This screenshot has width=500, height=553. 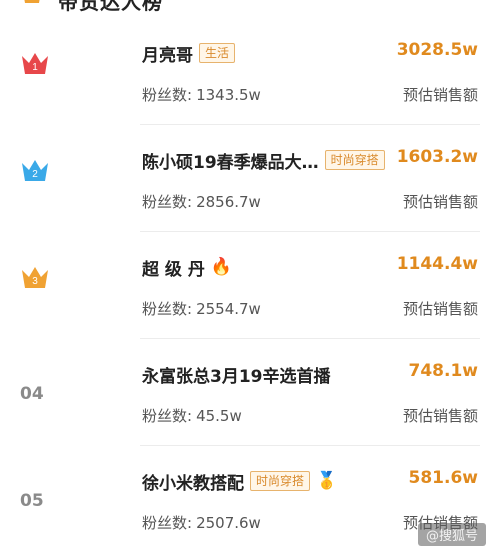 I want to click on rank-number: 3, so click(x=35, y=281).